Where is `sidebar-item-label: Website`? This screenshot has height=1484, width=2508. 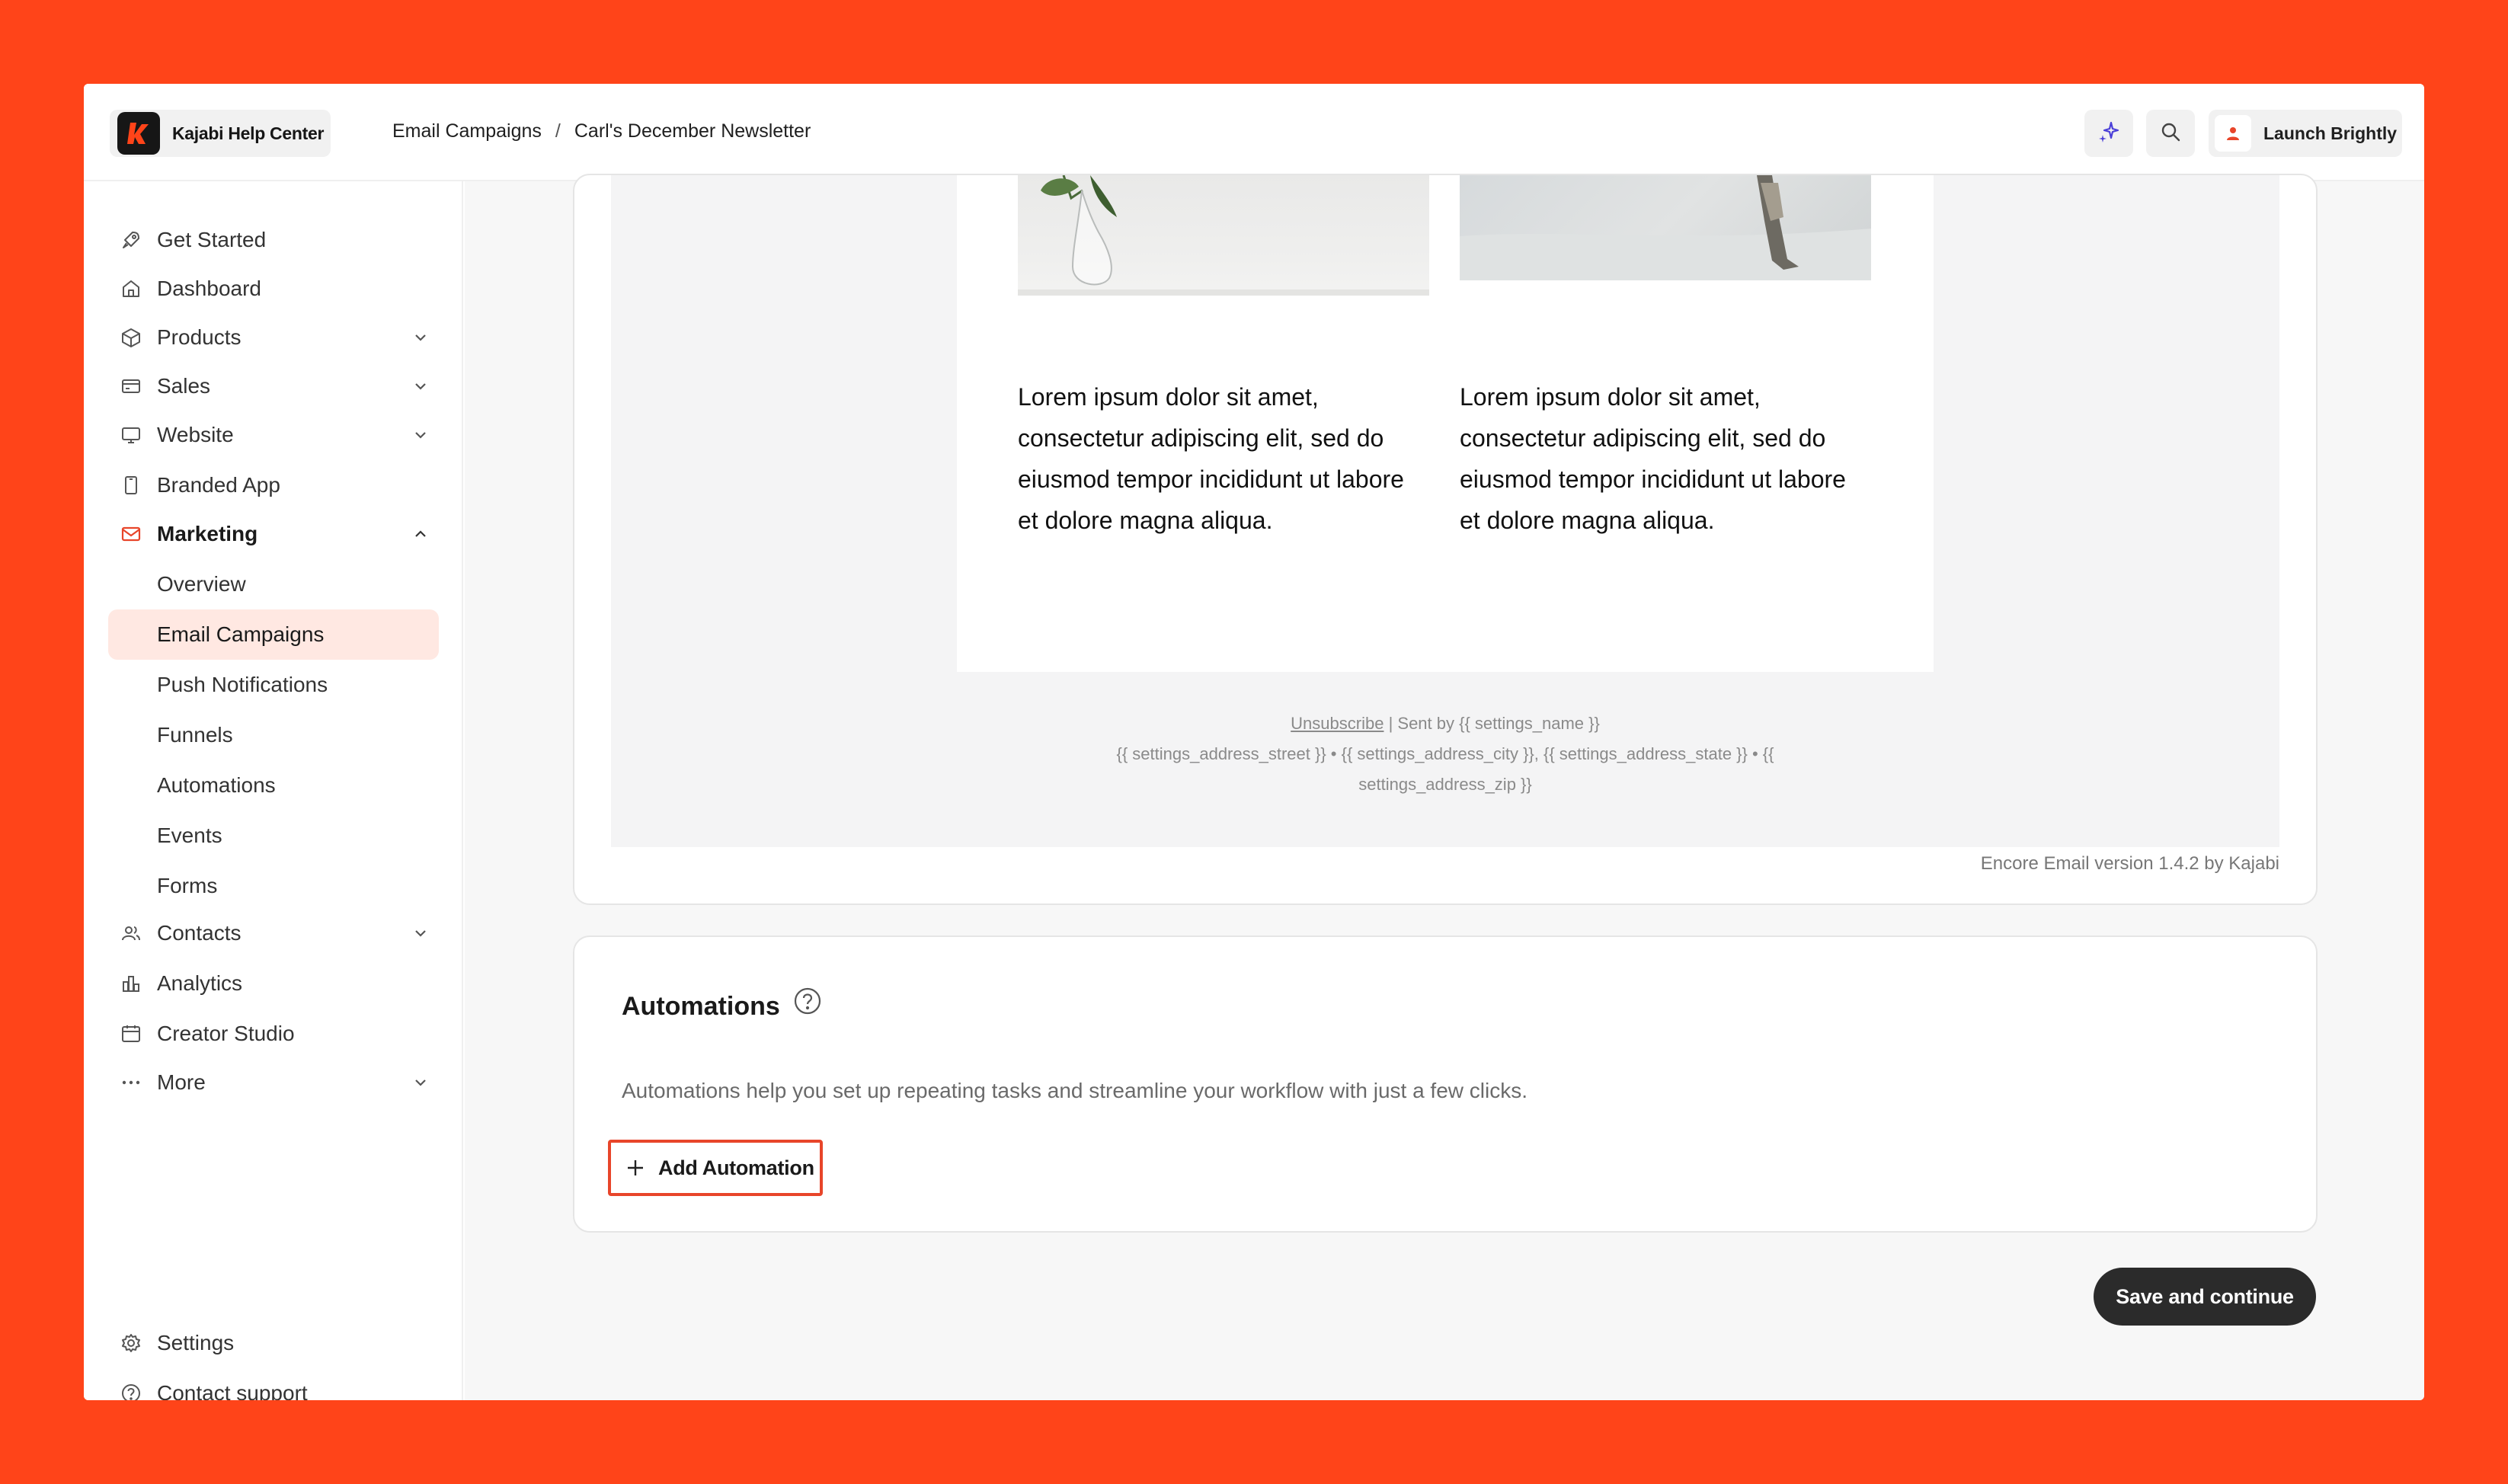 sidebar-item-label: Website is located at coordinates (195, 434).